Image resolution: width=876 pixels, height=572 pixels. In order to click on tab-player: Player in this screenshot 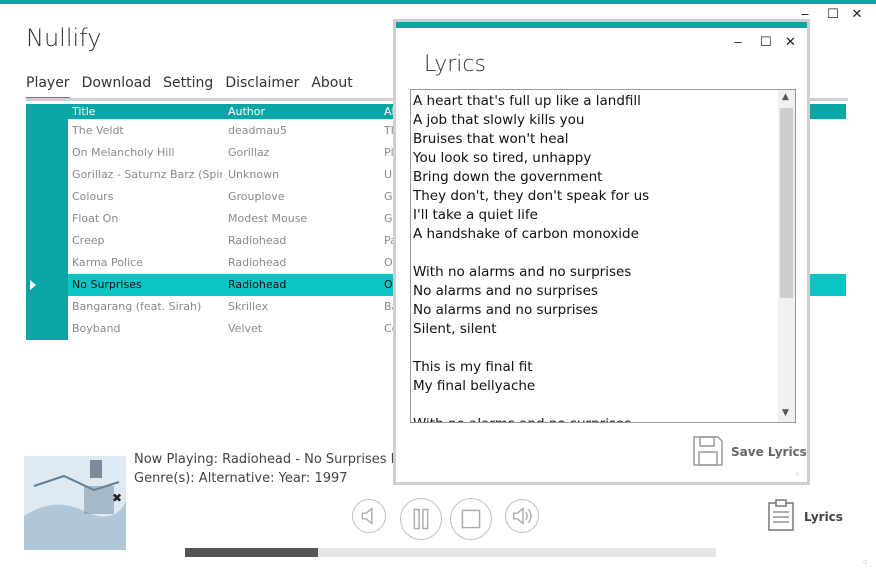, I will do `click(48, 87)`.